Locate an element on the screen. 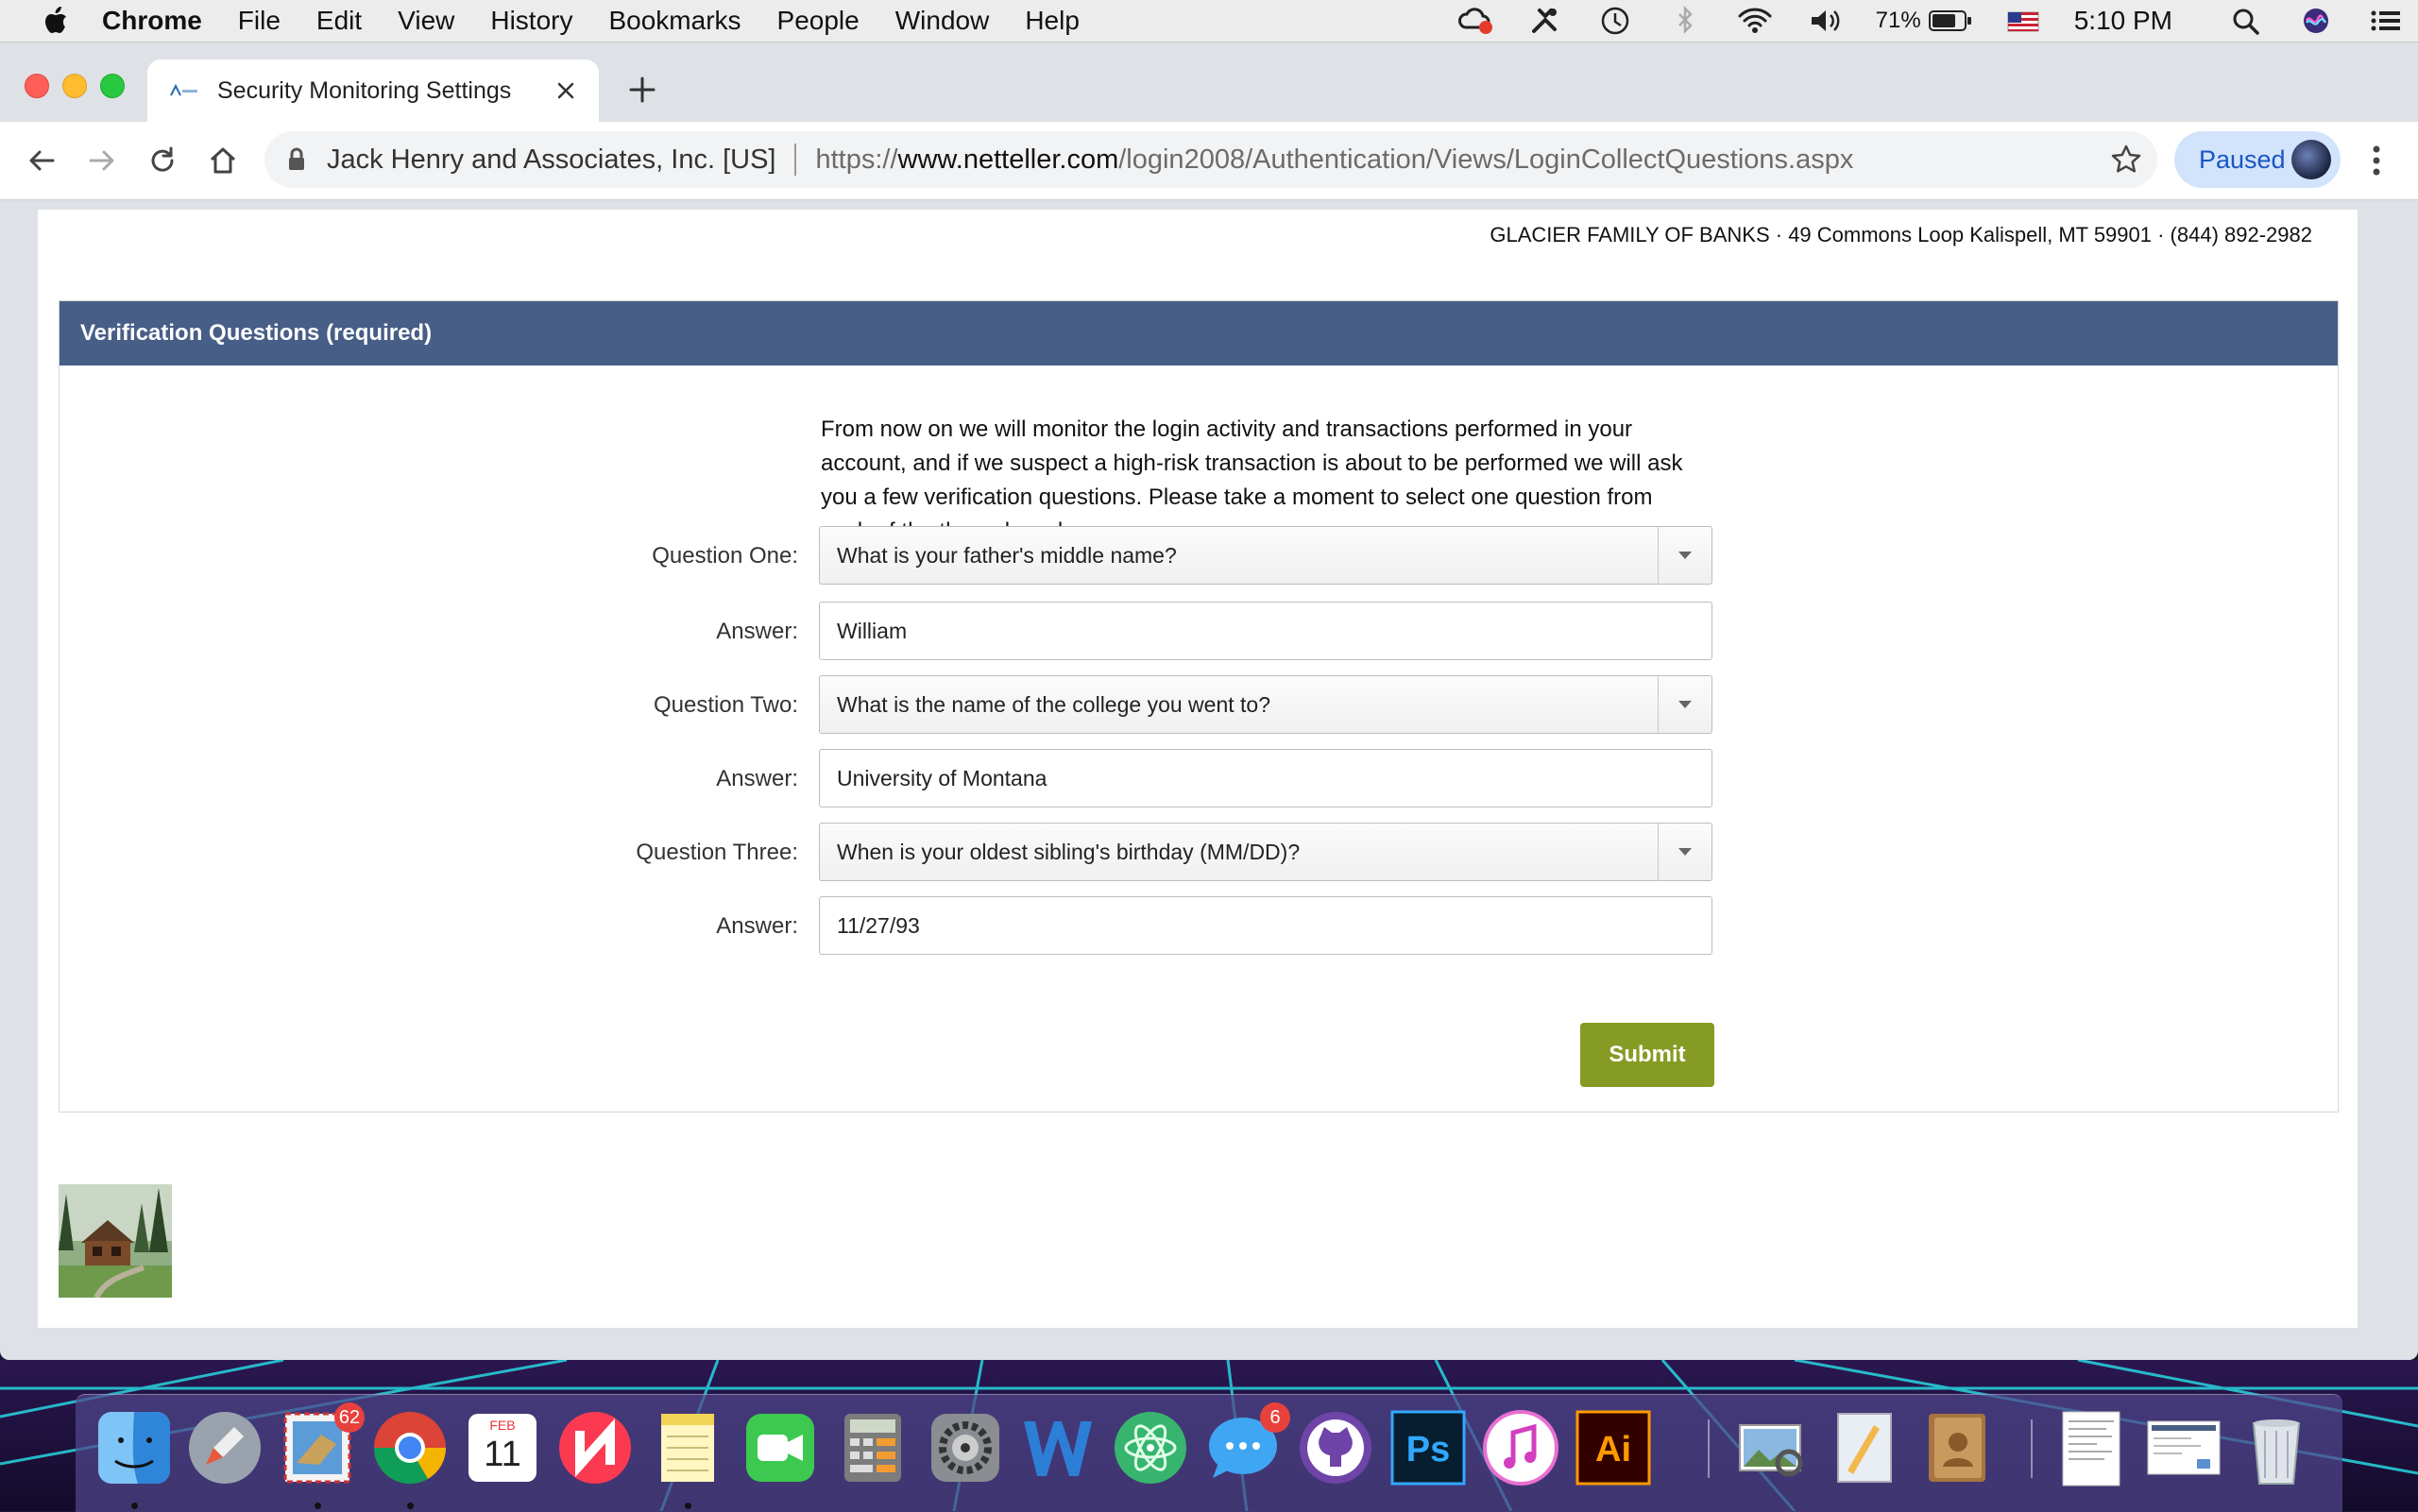 Image resolution: width=2418 pixels, height=1512 pixels. question-one-dropdown-toggle is located at coordinates (1685, 555).